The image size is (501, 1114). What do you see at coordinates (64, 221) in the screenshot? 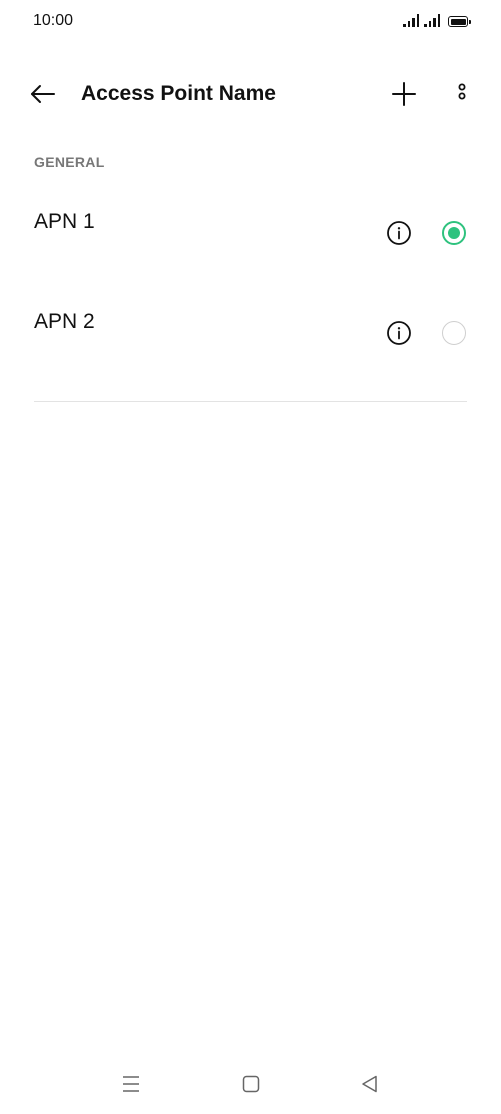
I see `apn-name: APN 1` at bounding box center [64, 221].